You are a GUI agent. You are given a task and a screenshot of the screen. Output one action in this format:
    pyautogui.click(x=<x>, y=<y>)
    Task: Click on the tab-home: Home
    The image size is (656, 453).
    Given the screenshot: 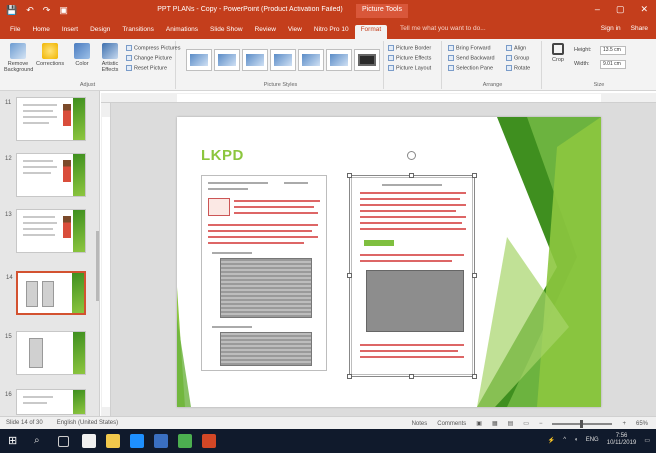 What is the action you would take?
    pyautogui.click(x=40, y=32)
    